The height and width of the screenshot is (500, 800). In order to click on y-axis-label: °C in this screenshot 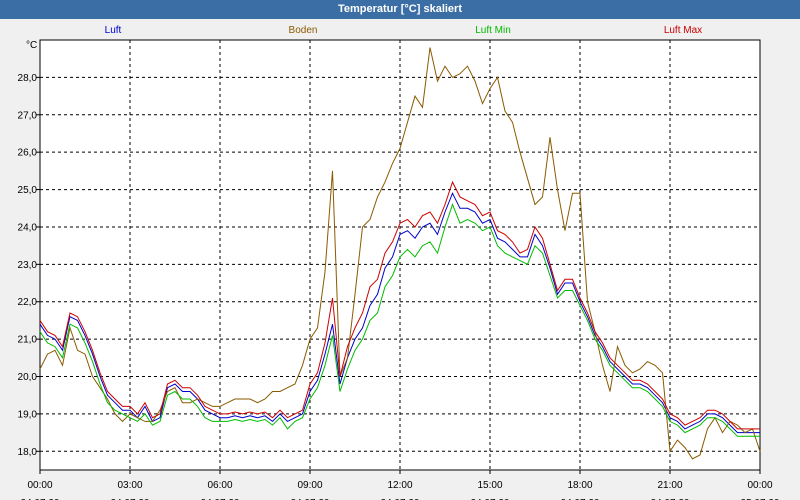, I will do `click(31, 45)`.